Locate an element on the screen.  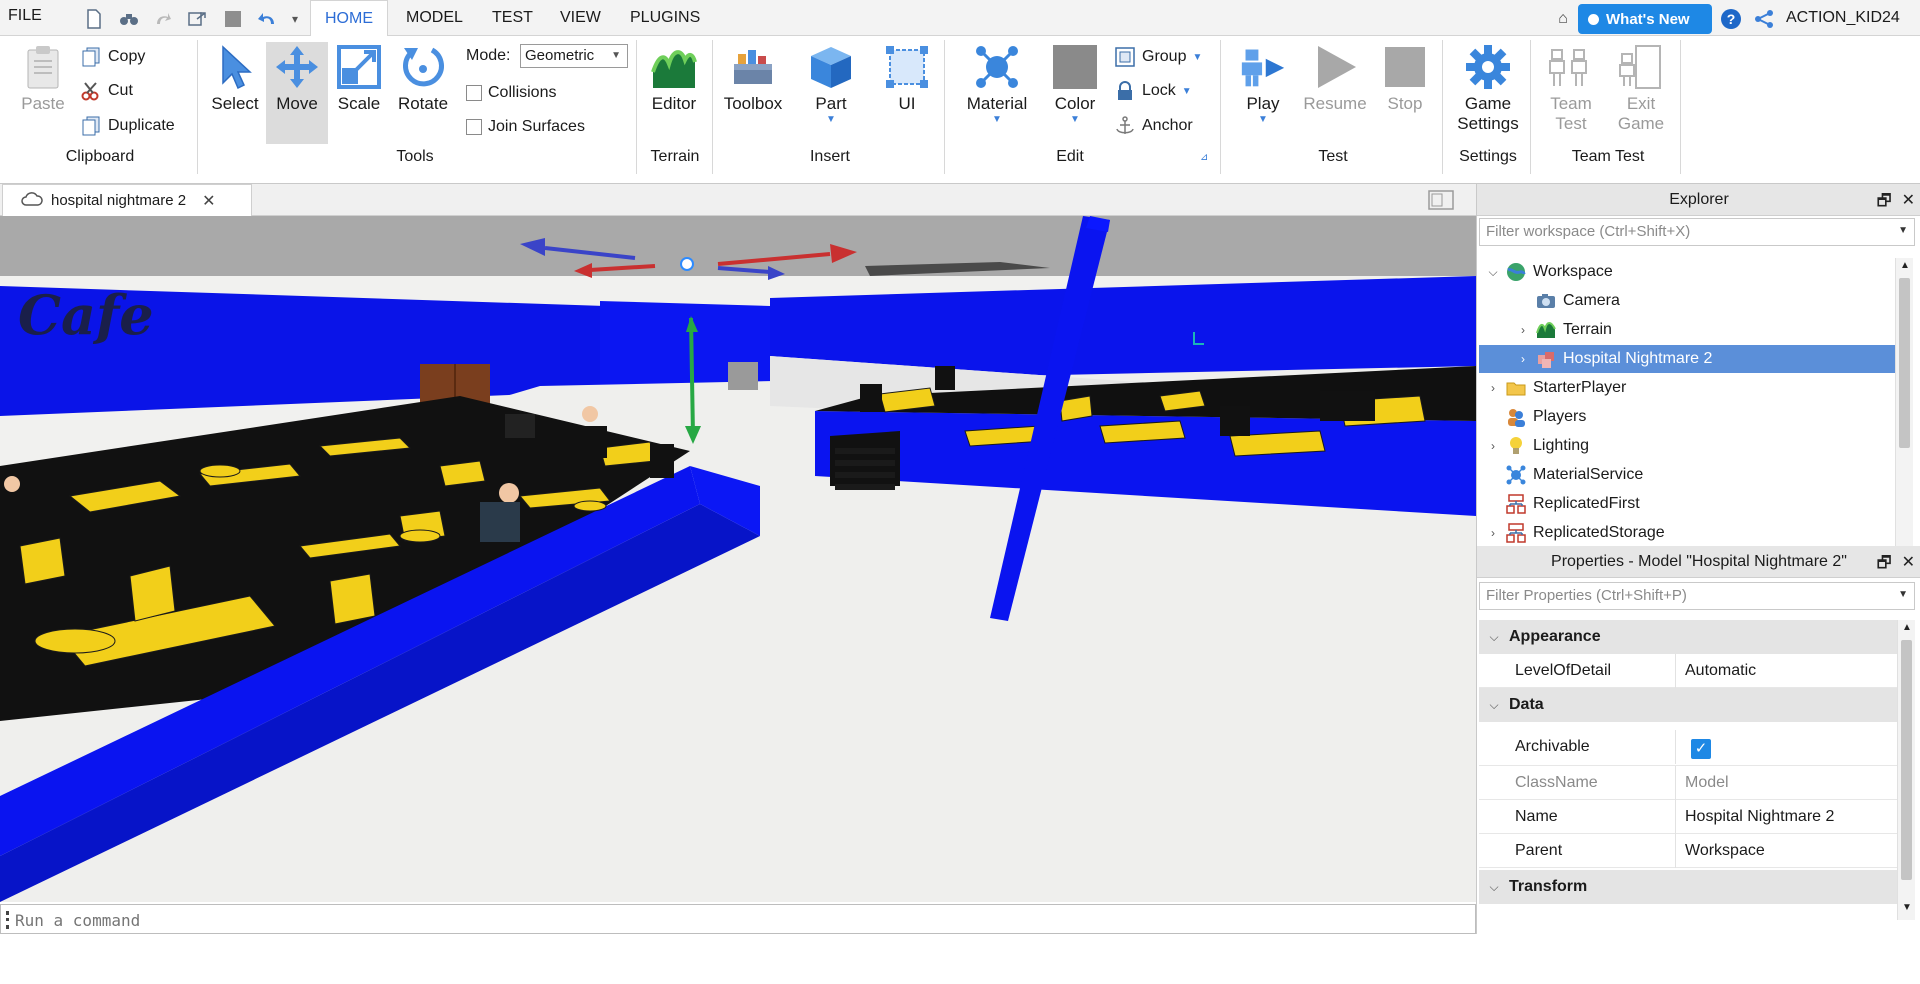
play-dropdown-icon: ▼ is located at coordinates (1263, 119).